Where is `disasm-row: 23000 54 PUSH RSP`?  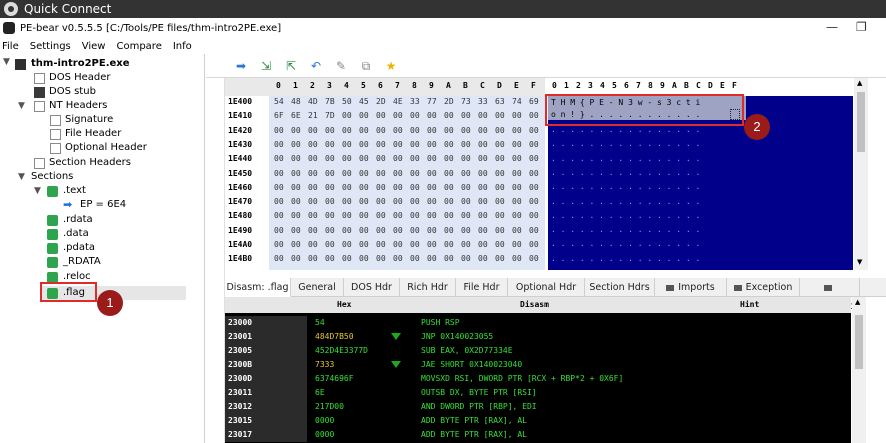
disasm-row: 23000 54 PUSH RSP is located at coordinates (538, 323).